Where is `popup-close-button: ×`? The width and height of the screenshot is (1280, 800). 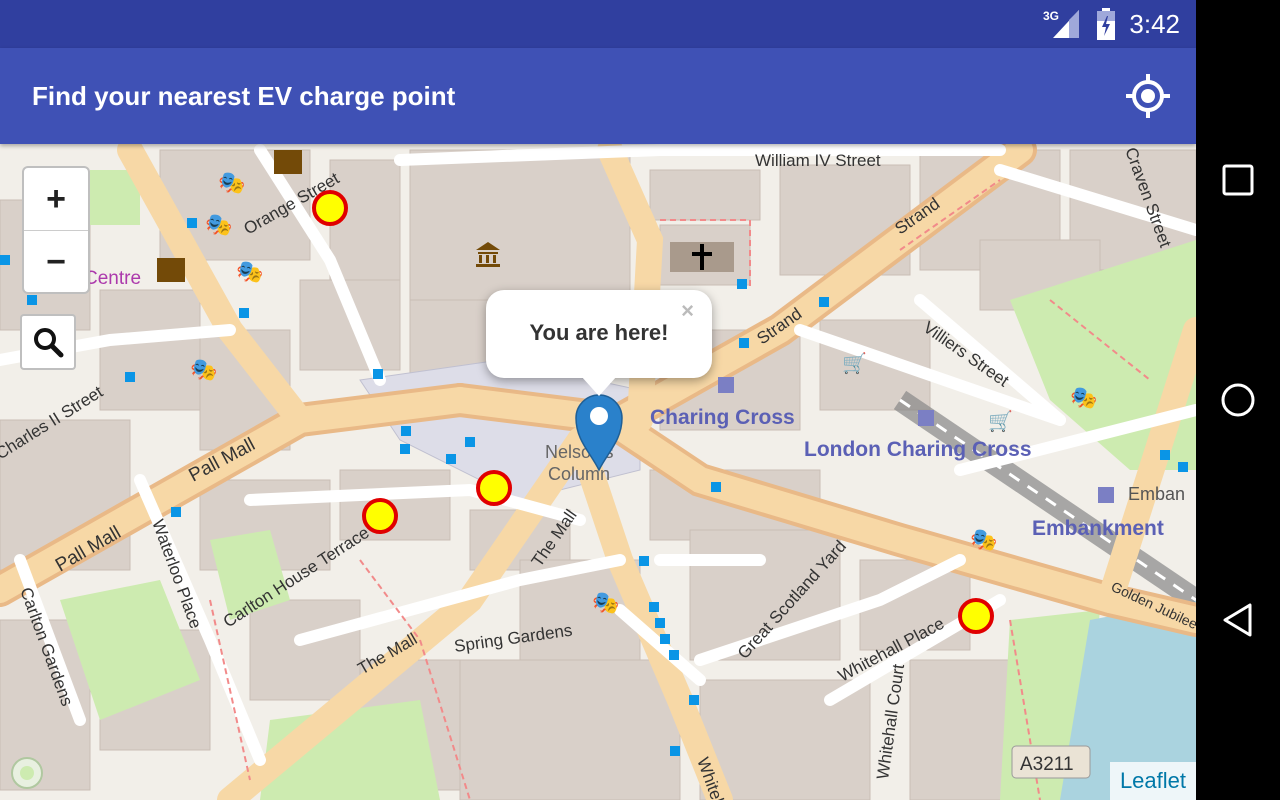 popup-close-button: × is located at coordinates (687, 311).